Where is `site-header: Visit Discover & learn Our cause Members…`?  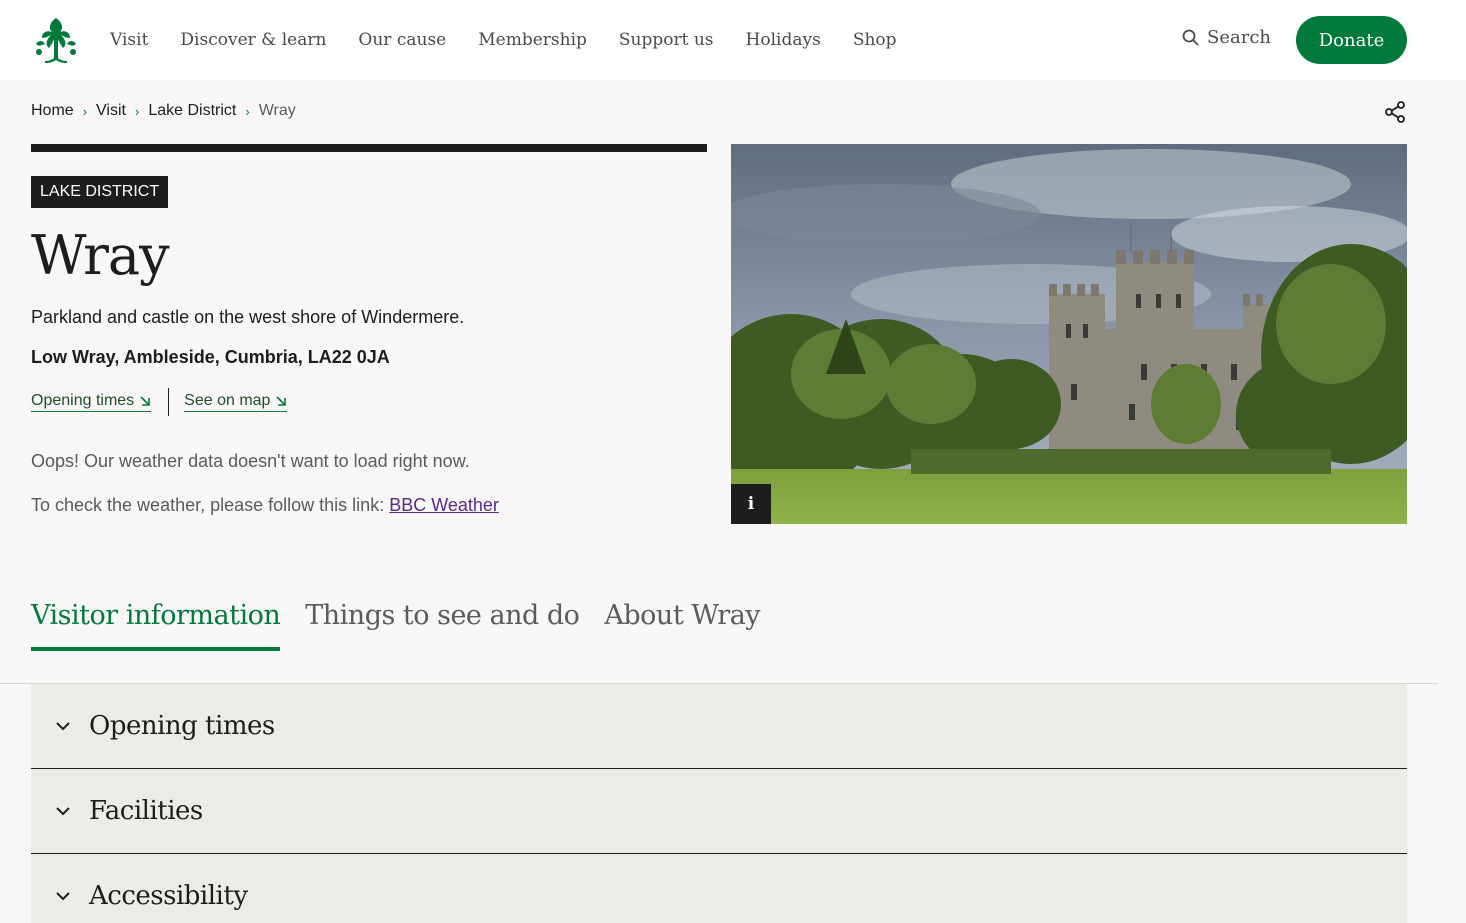 site-header: Visit Discover & learn Our cause Members… is located at coordinates (733, 40).